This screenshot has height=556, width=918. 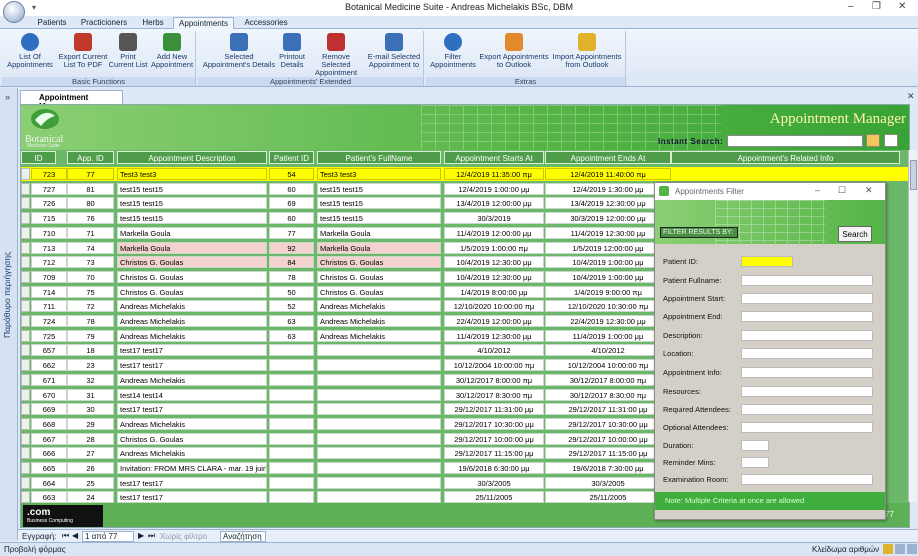 What do you see at coordinates (192, 203) in the screenshot?
I see `cell-desc: test15 test15` at bounding box center [192, 203].